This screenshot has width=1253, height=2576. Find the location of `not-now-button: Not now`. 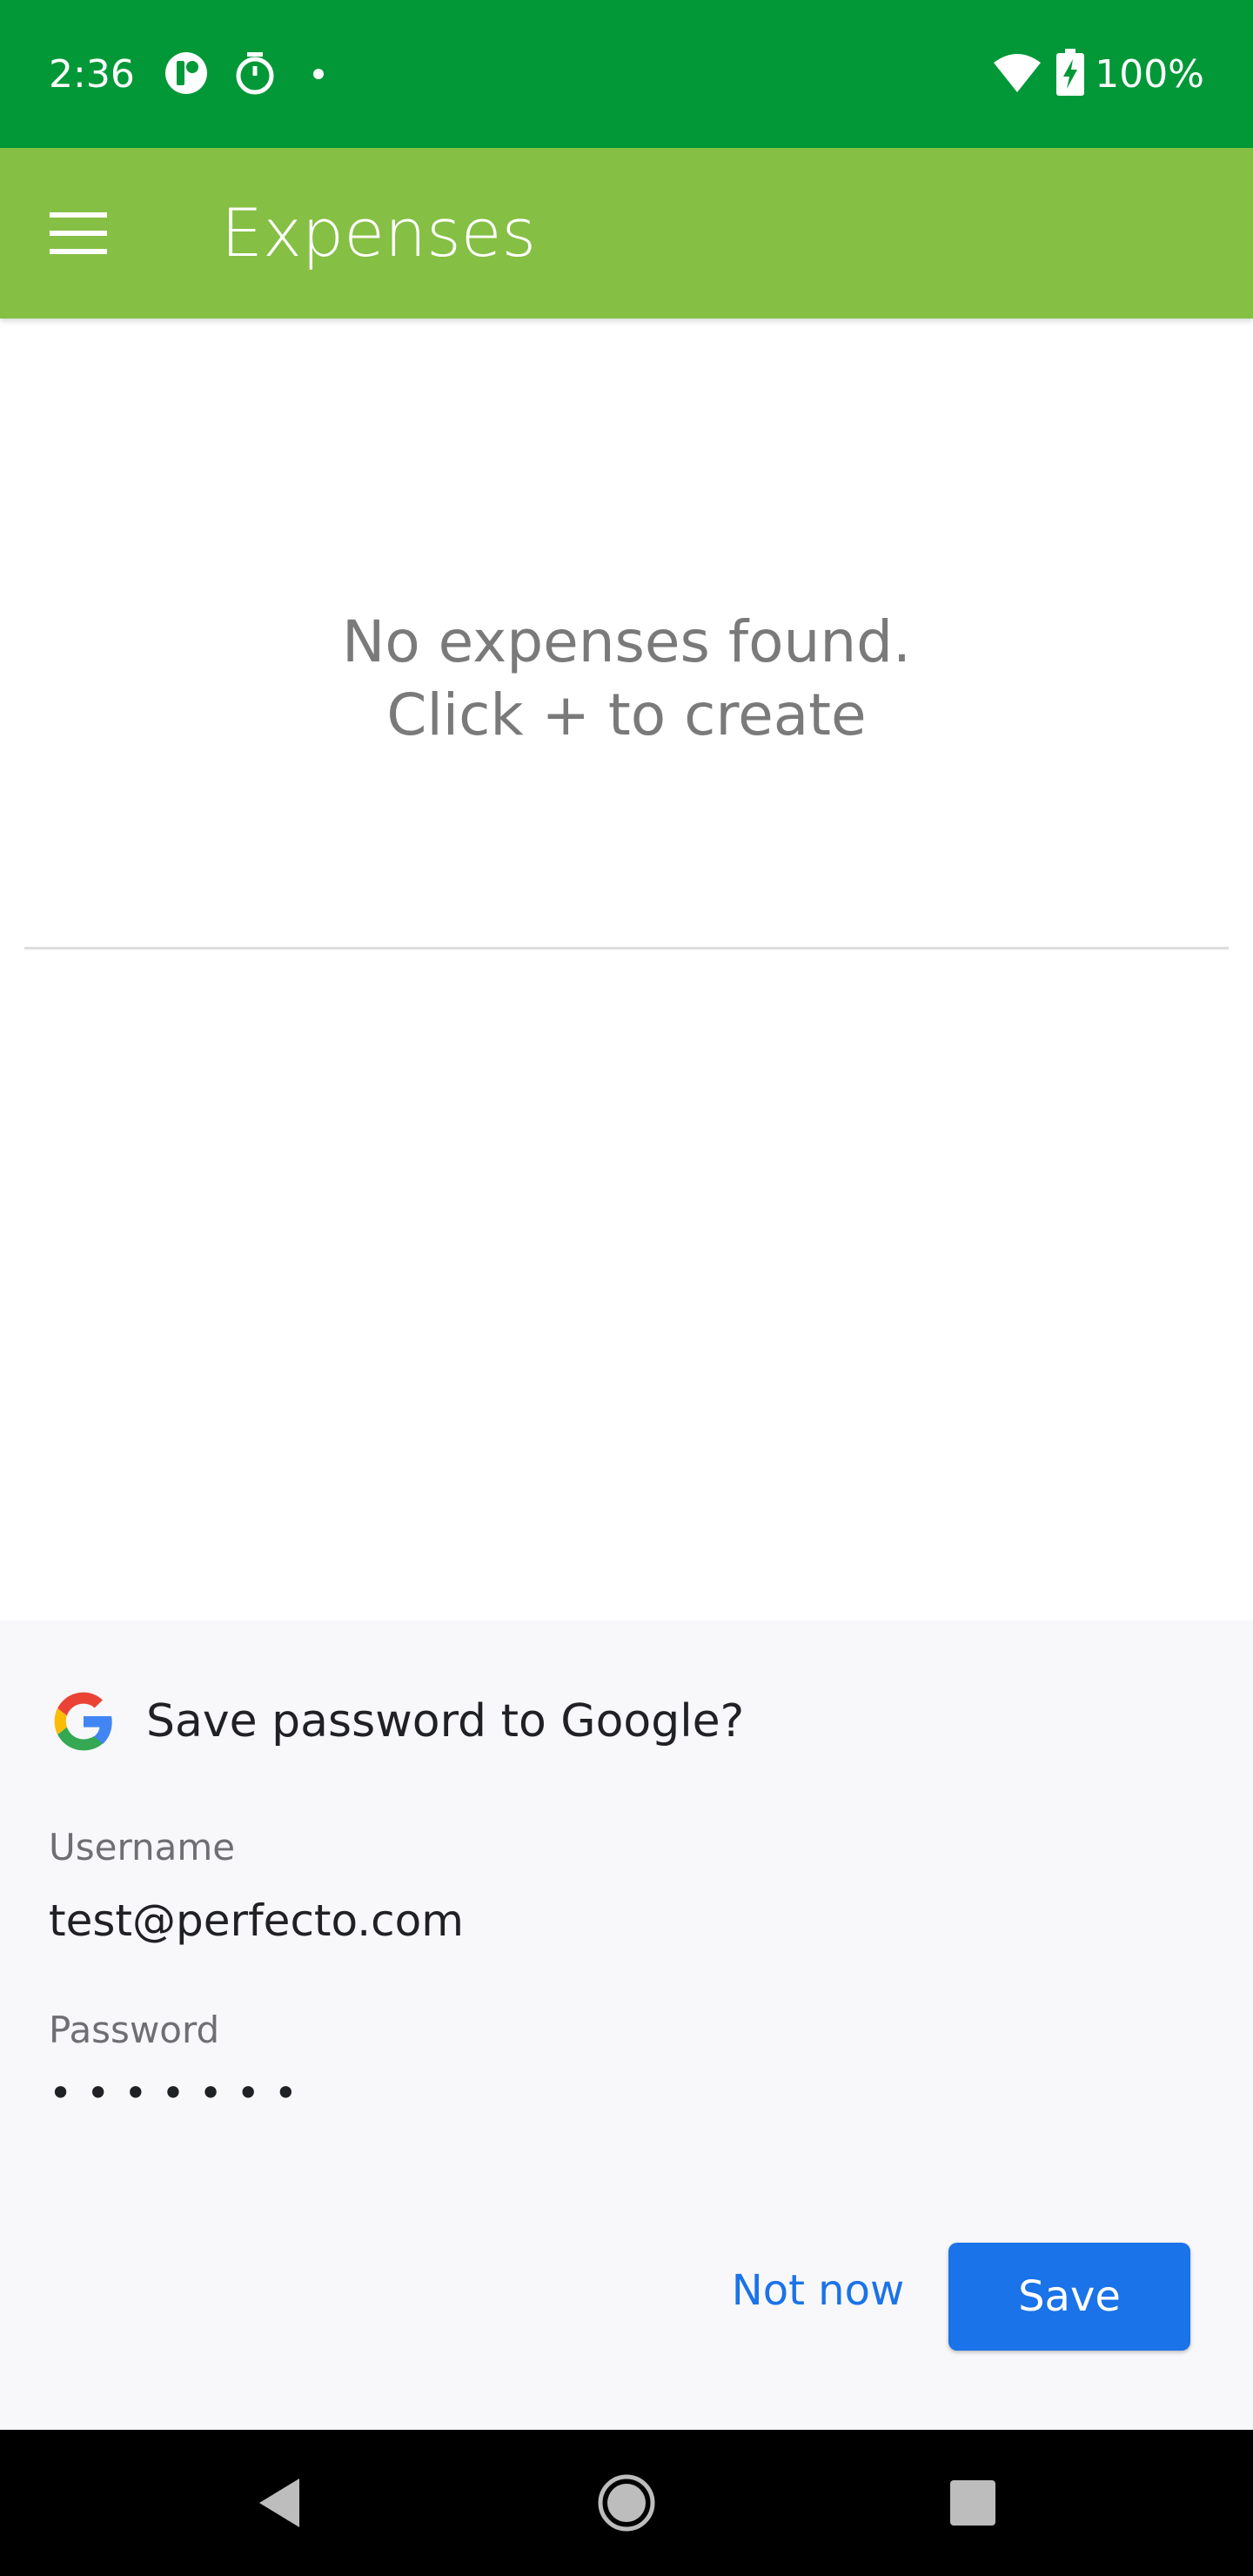

not-now-button: Not now is located at coordinates (818, 2290).